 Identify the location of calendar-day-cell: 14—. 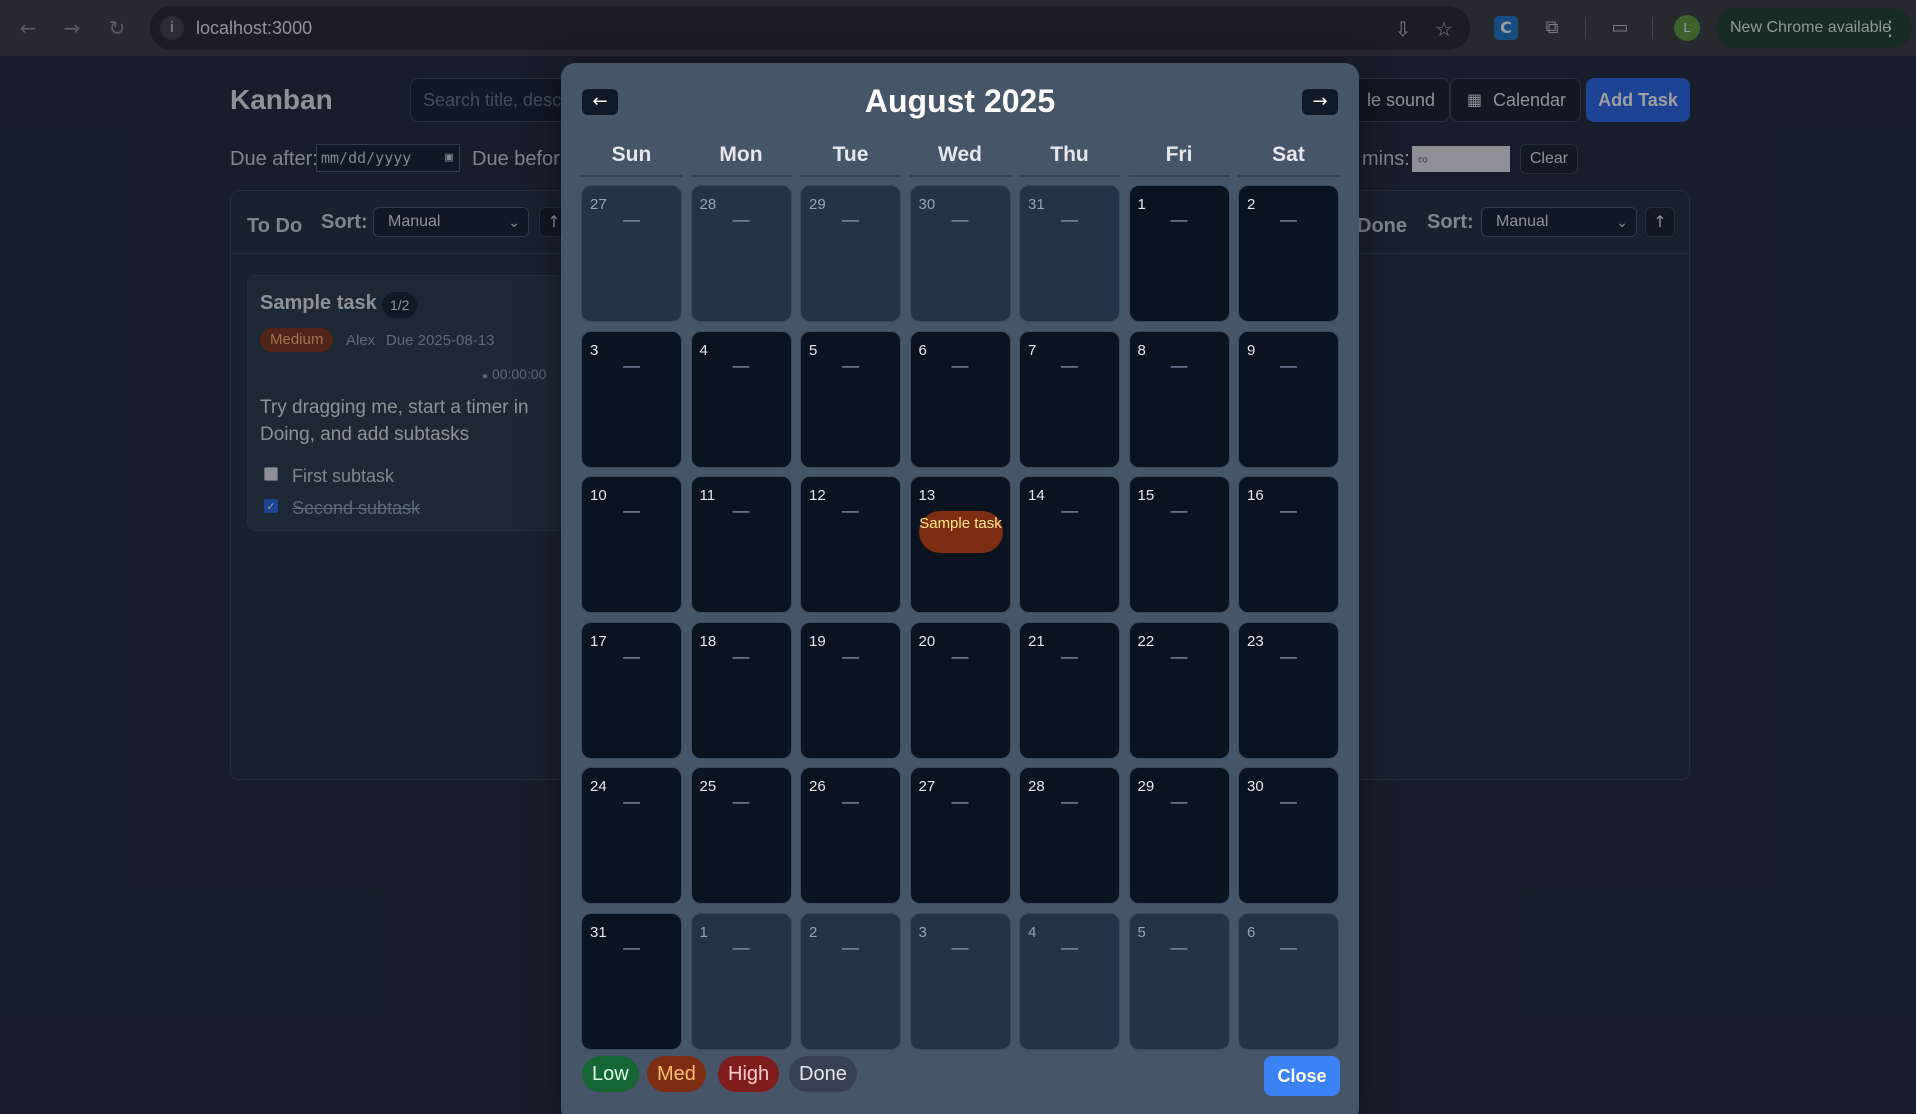
(1069, 544).